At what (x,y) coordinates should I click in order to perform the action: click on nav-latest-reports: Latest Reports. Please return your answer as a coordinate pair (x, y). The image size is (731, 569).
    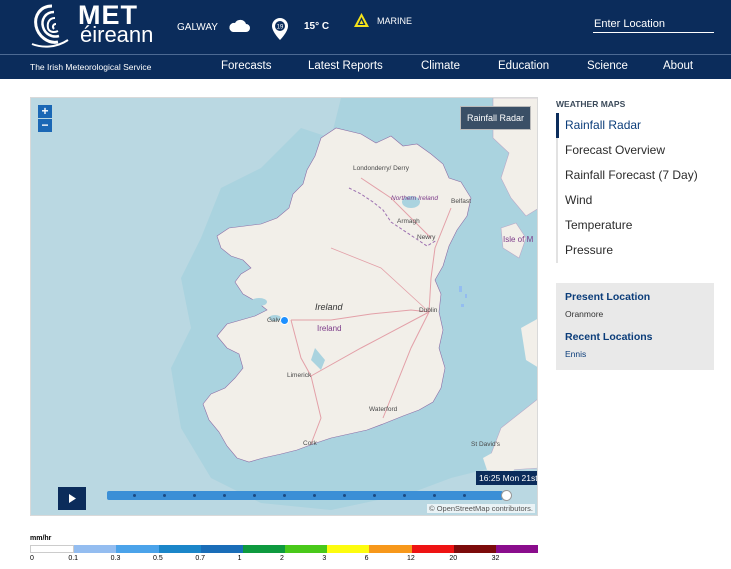
    Looking at the image, I should click on (345, 66).